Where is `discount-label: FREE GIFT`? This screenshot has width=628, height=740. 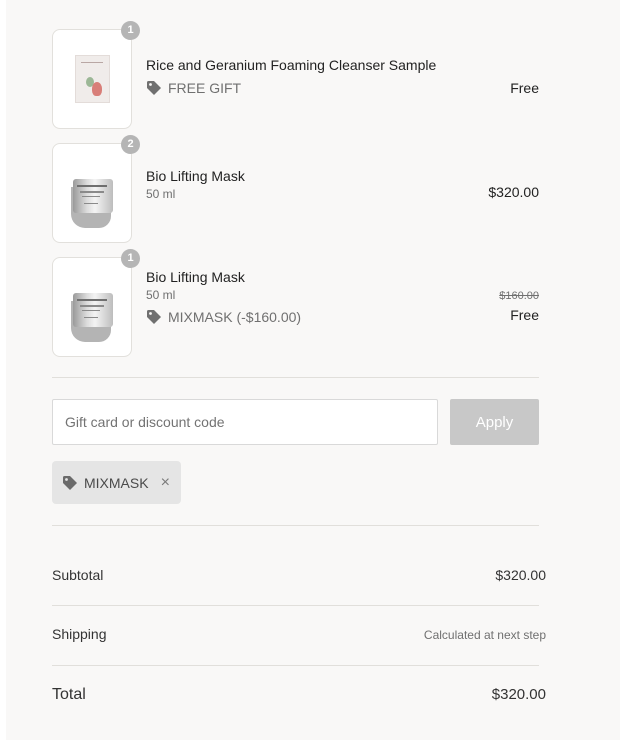 discount-label: FREE GIFT is located at coordinates (193, 88).